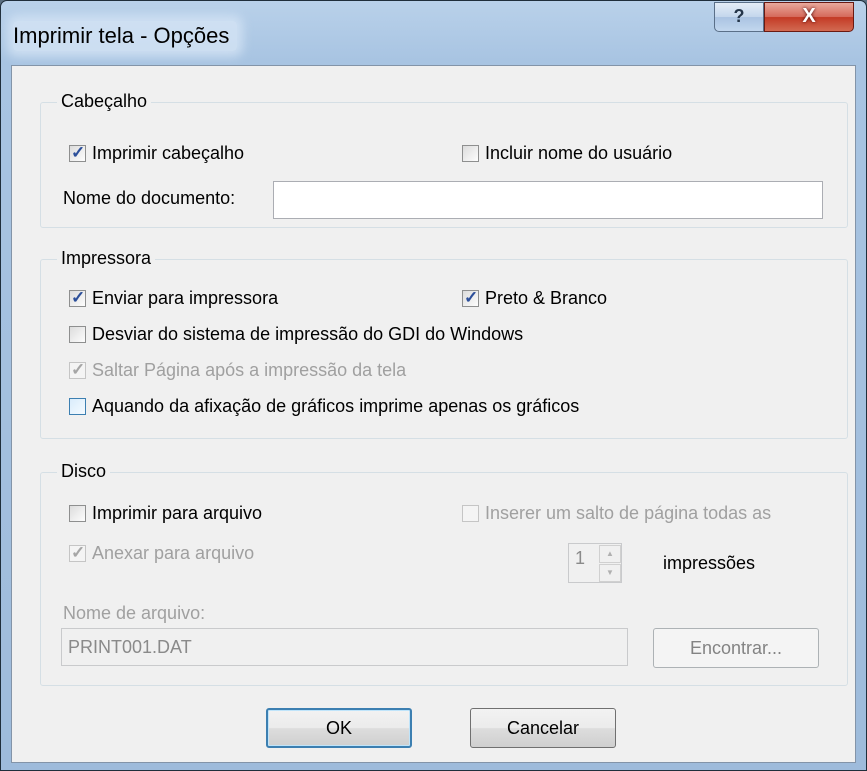 The height and width of the screenshot is (771, 867). I want to click on append-to-file-check-box, so click(77, 553).